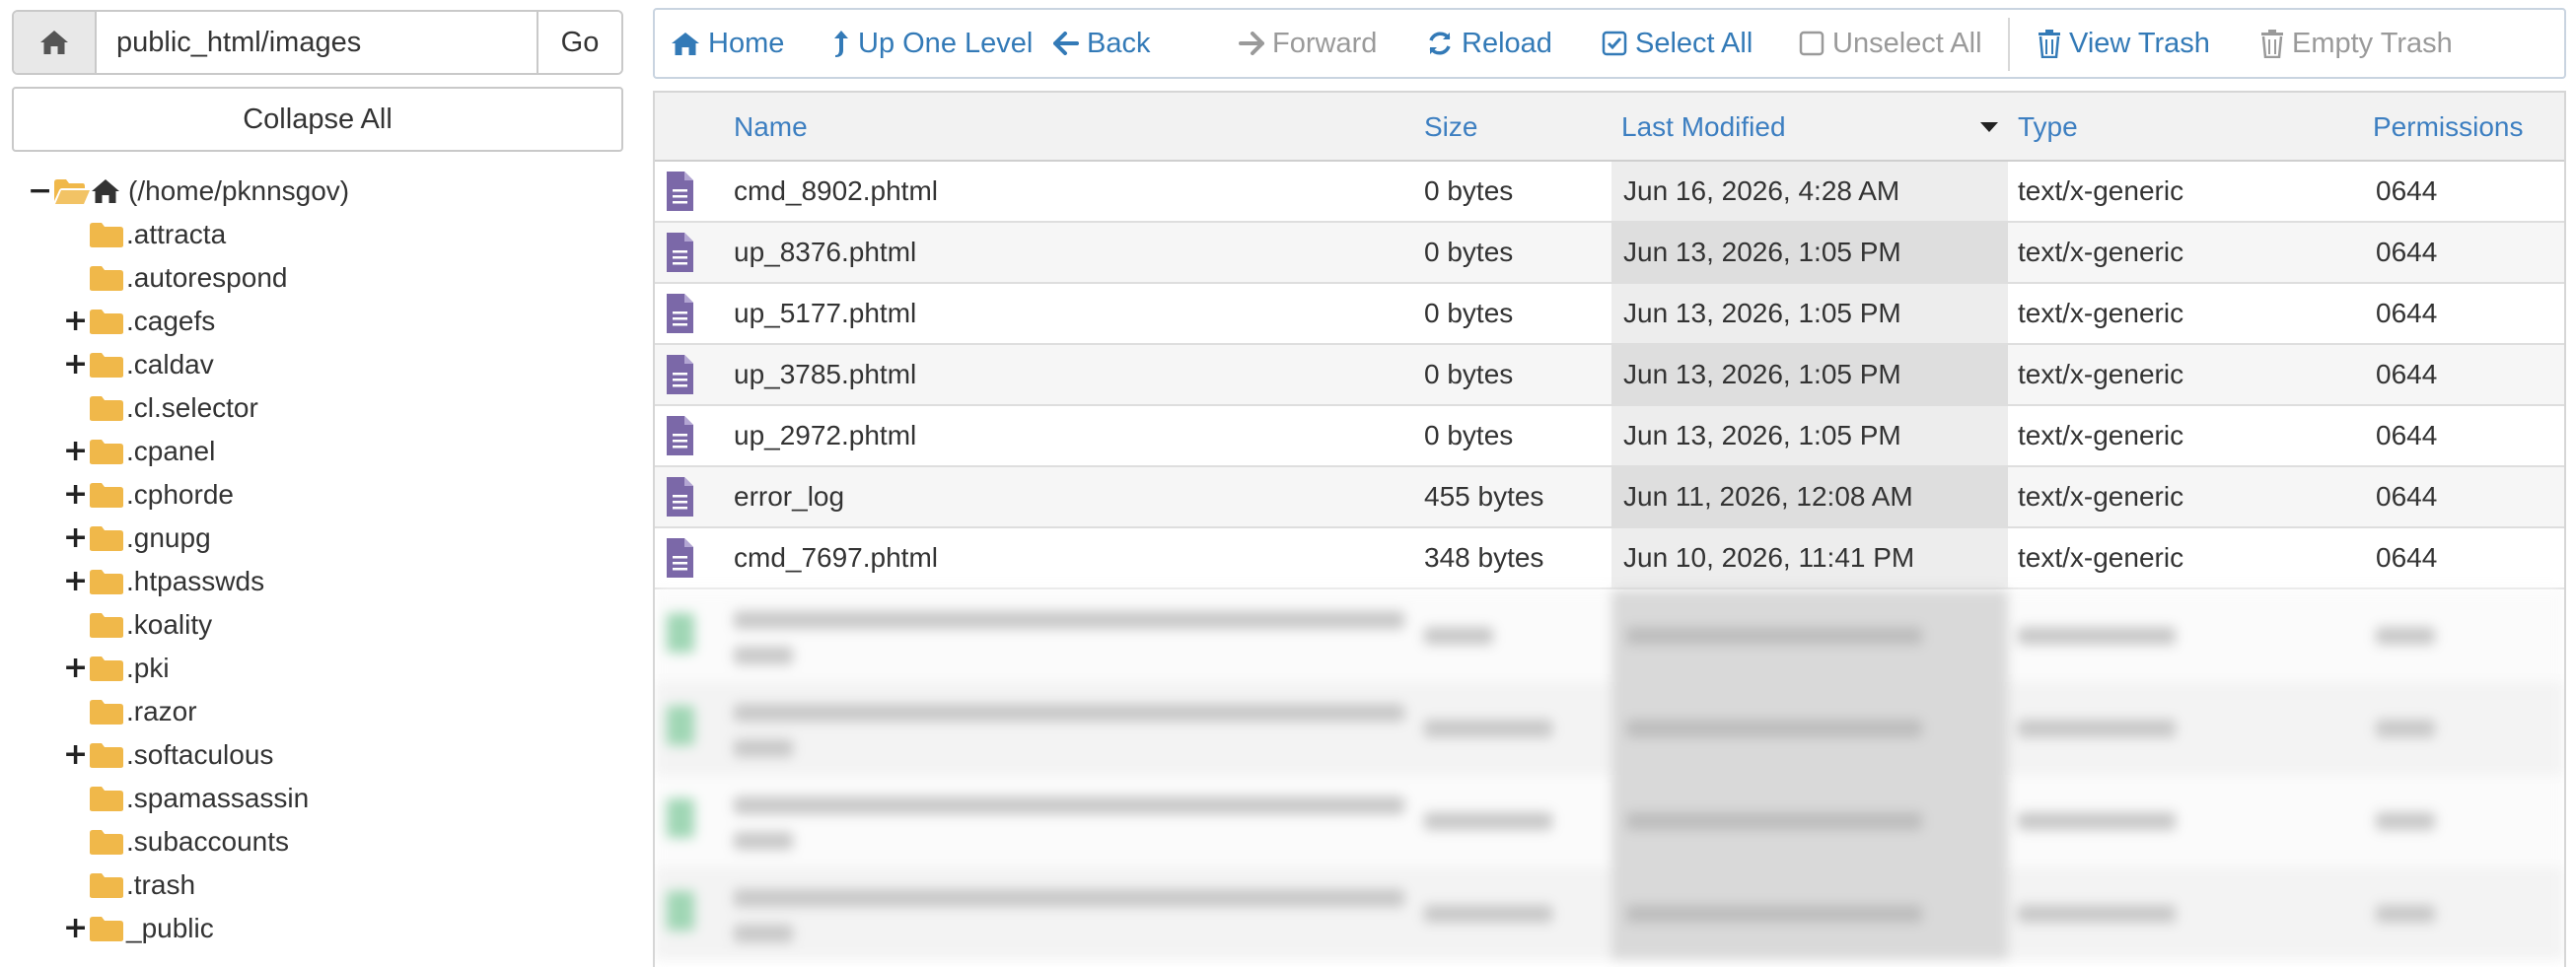 The image size is (2576, 967). I want to click on tree-item-label: .htpasswds, so click(195, 581).